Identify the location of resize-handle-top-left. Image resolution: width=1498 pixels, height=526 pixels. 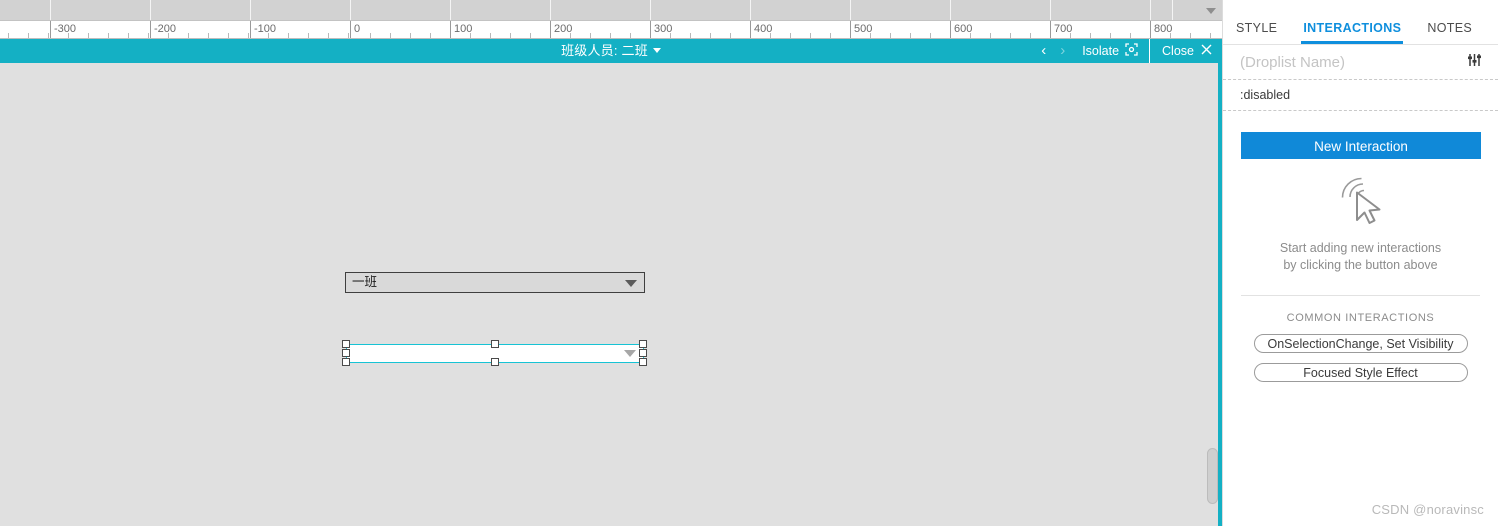
(346, 344).